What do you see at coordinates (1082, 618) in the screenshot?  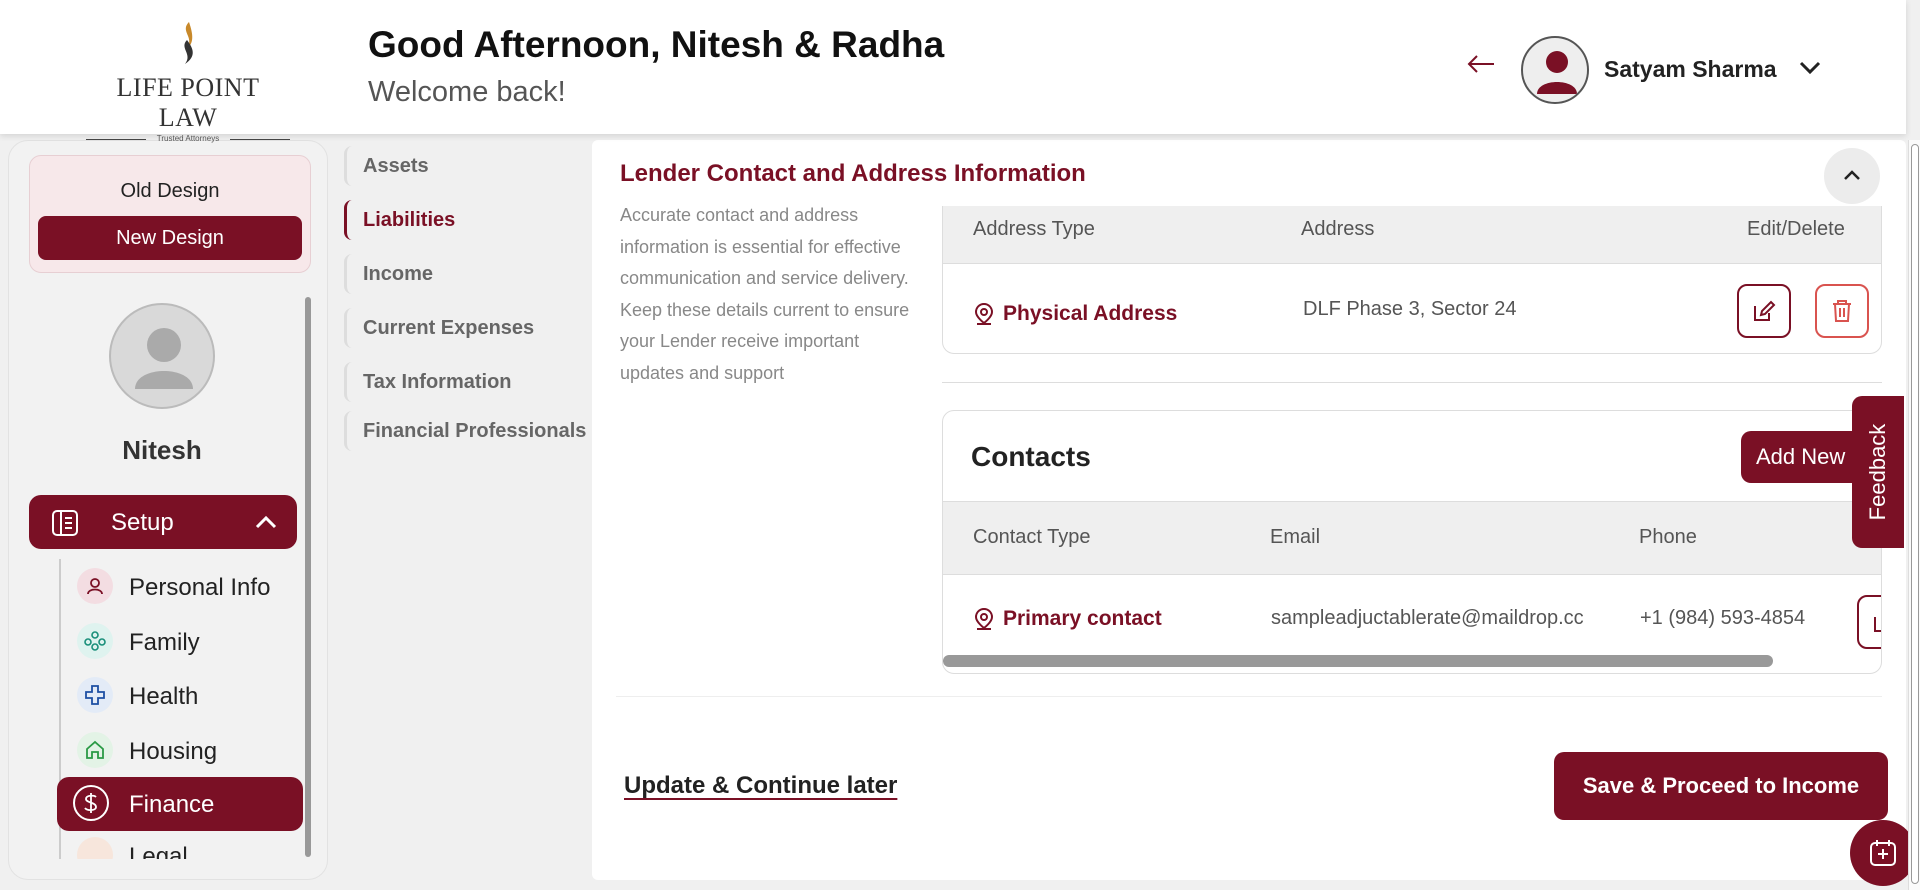 I see `contact-type-value: Primary contact` at bounding box center [1082, 618].